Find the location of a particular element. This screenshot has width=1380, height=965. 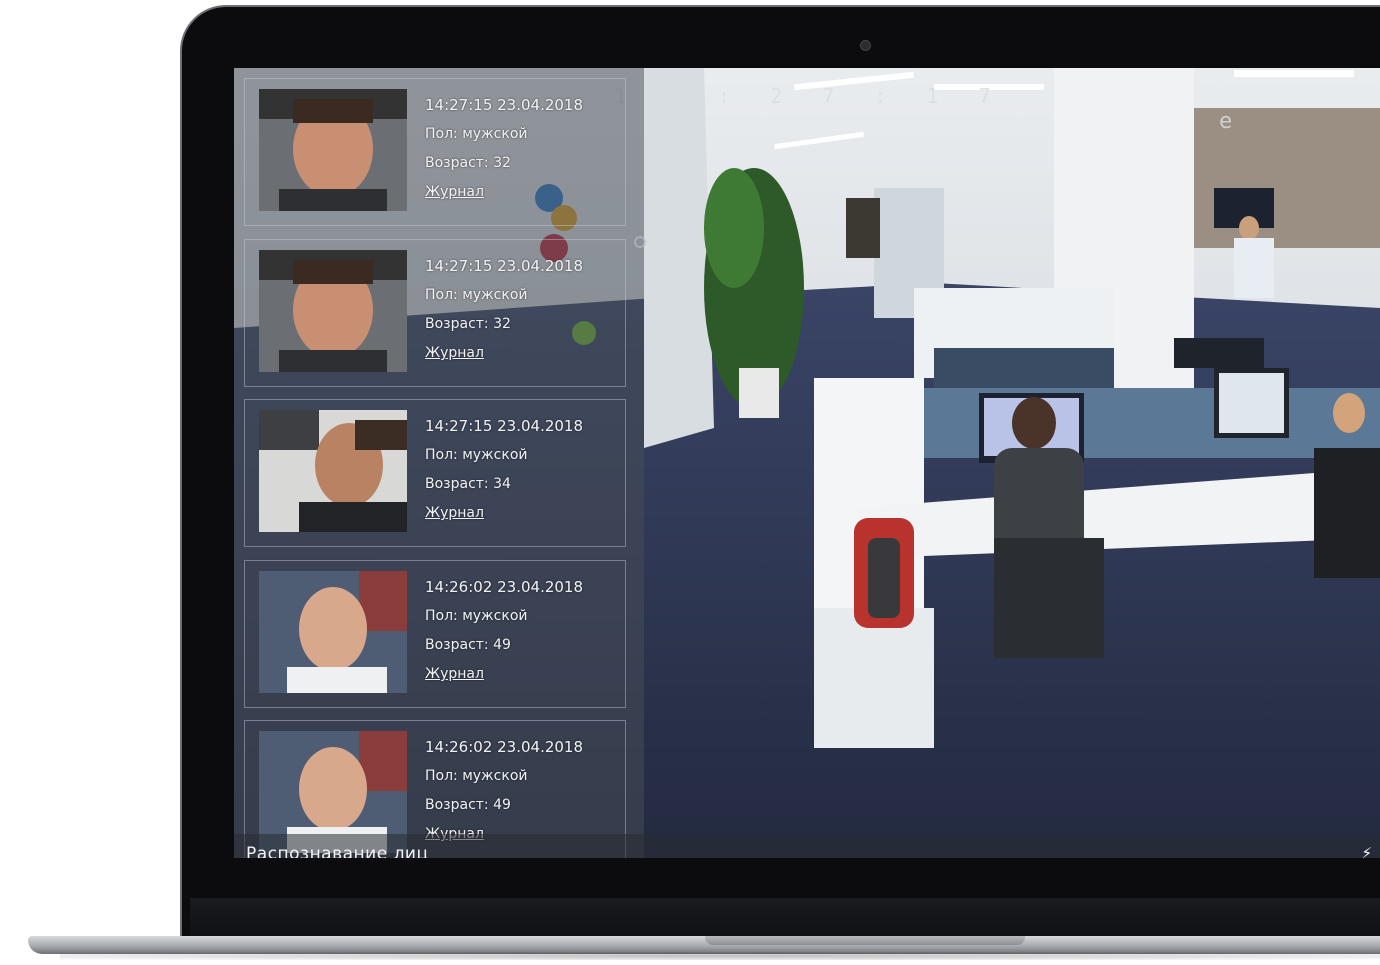

timestamp-overlay: 1 2 : 2 7 : 1 7 is located at coordinates (809, 96).